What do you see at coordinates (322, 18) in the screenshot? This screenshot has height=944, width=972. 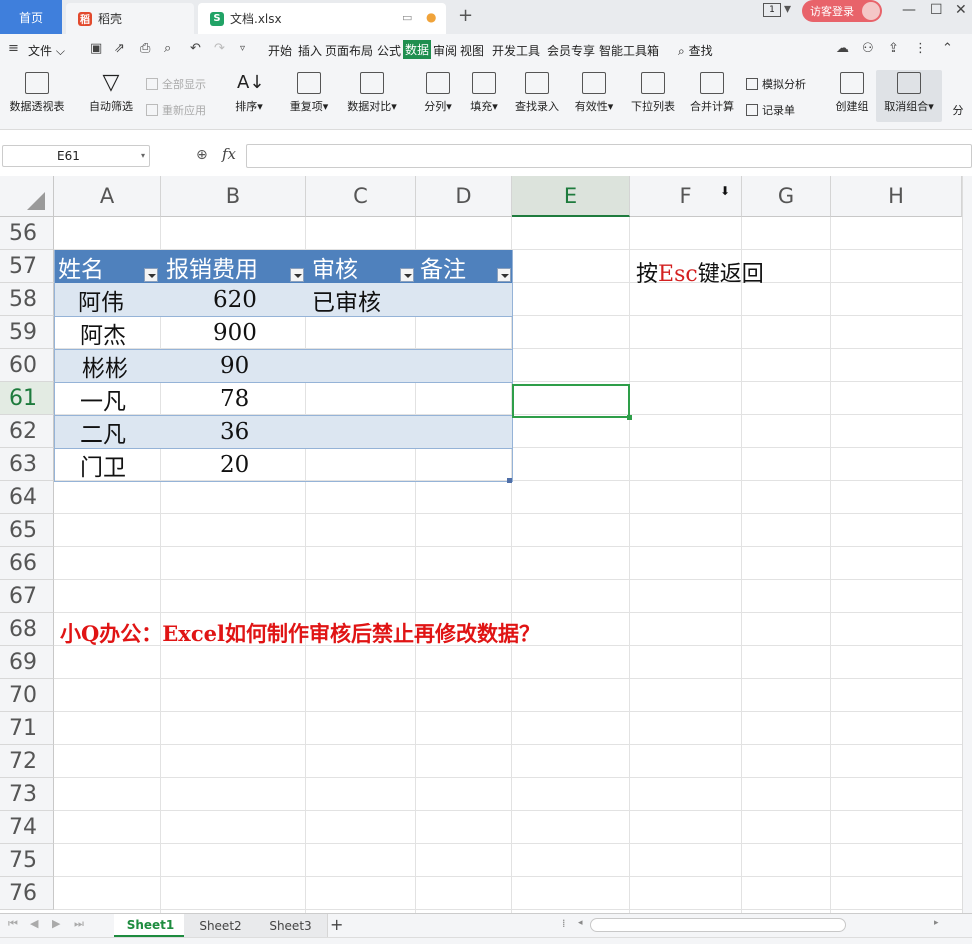 I see `tab-document: S 文档.xlsx ▭ ●` at bounding box center [322, 18].